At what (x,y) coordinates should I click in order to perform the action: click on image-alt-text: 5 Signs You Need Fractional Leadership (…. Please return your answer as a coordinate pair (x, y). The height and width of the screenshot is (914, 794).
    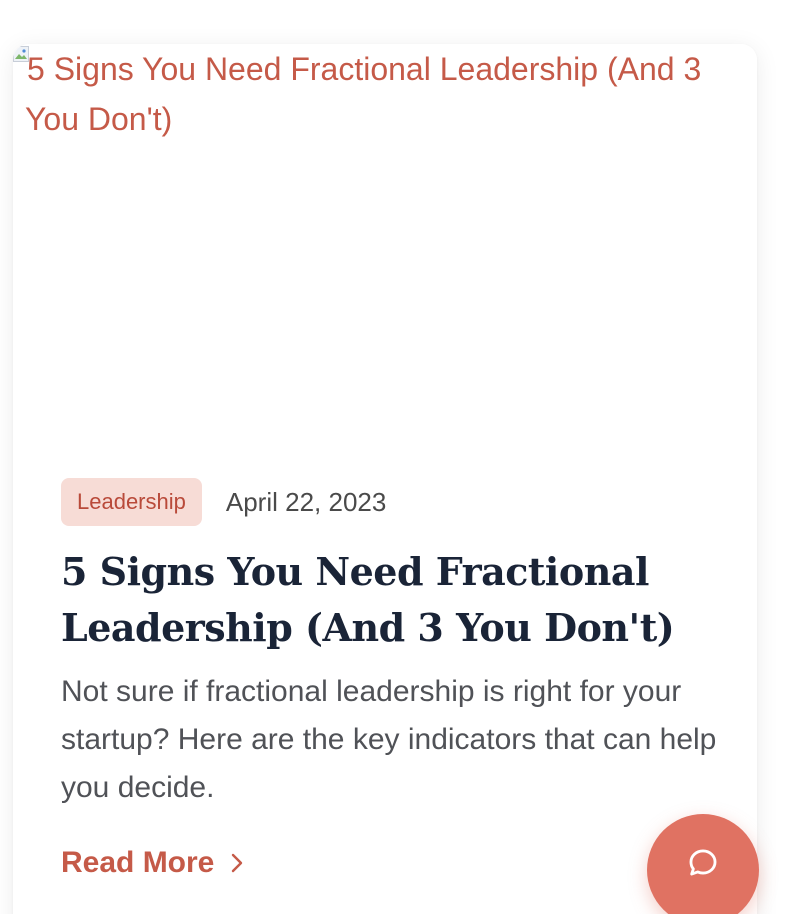
    Looking at the image, I should click on (363, 94).